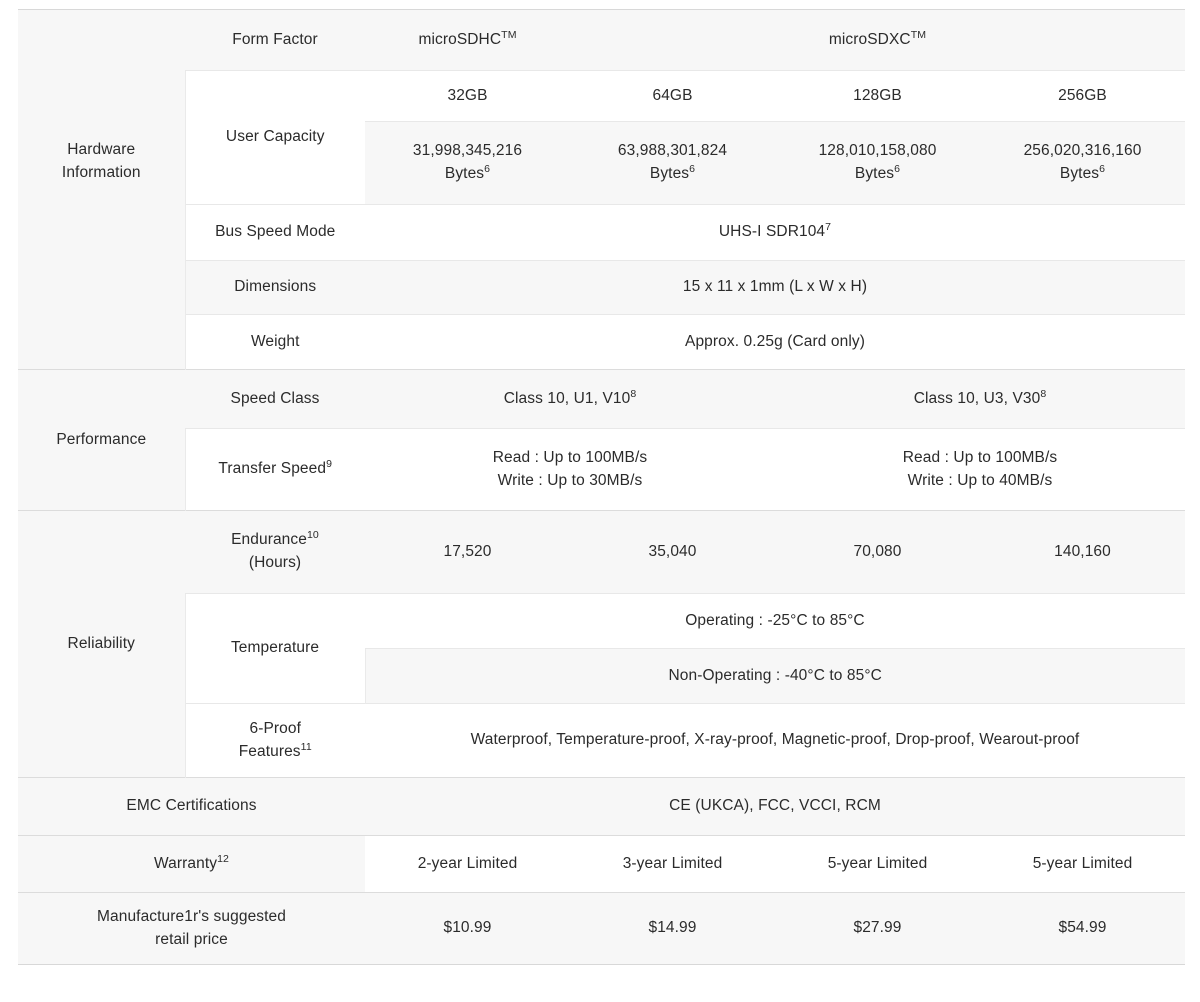 This screenshot has height=1002, width=1200. What do you see at coordinates (570, 480) in the screenshot?
I see `transfer-speed-sdhc-write: Write : Up to 30MB/s` at bounding box center [570, 480].